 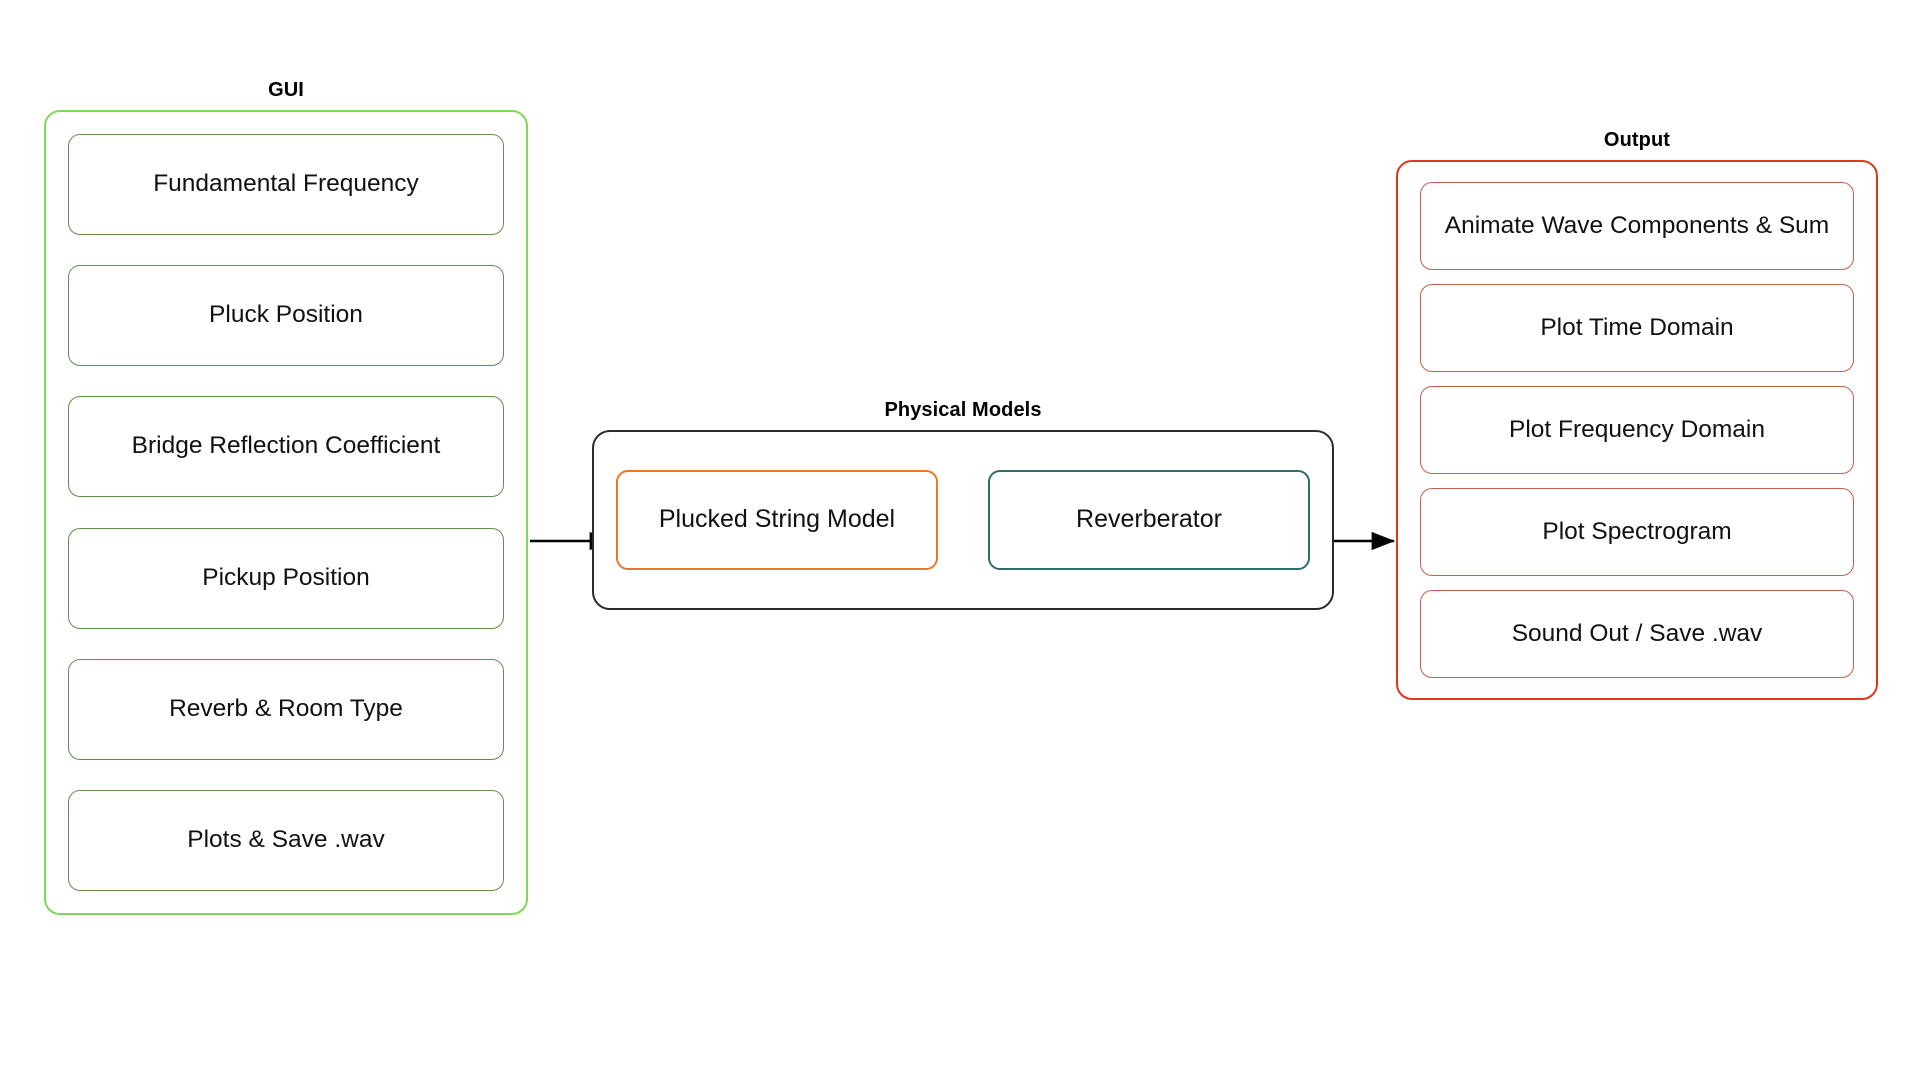 I want to click on output-item-plot-frequency-domain: Plot Frequency Domain, so click(x=1637, y=430).